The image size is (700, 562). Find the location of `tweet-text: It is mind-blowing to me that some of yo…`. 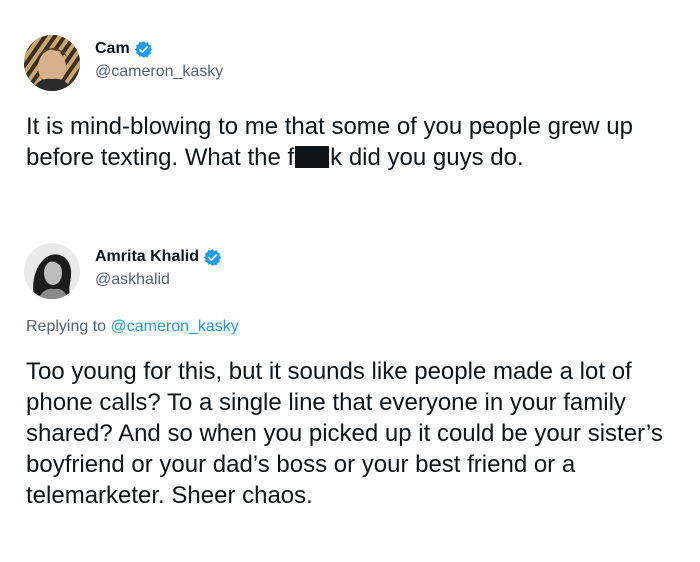

tweet-text: It is mind-blowing to me that some of yo… is located at coordinates (356, 142).